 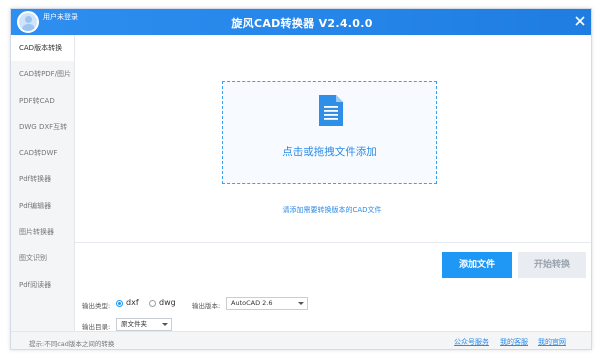 What do you see at coordinates (252, 303) in the screenshot?
I see `output-version-value: AutoCAD 2.6` at bounding box center [252, 303].